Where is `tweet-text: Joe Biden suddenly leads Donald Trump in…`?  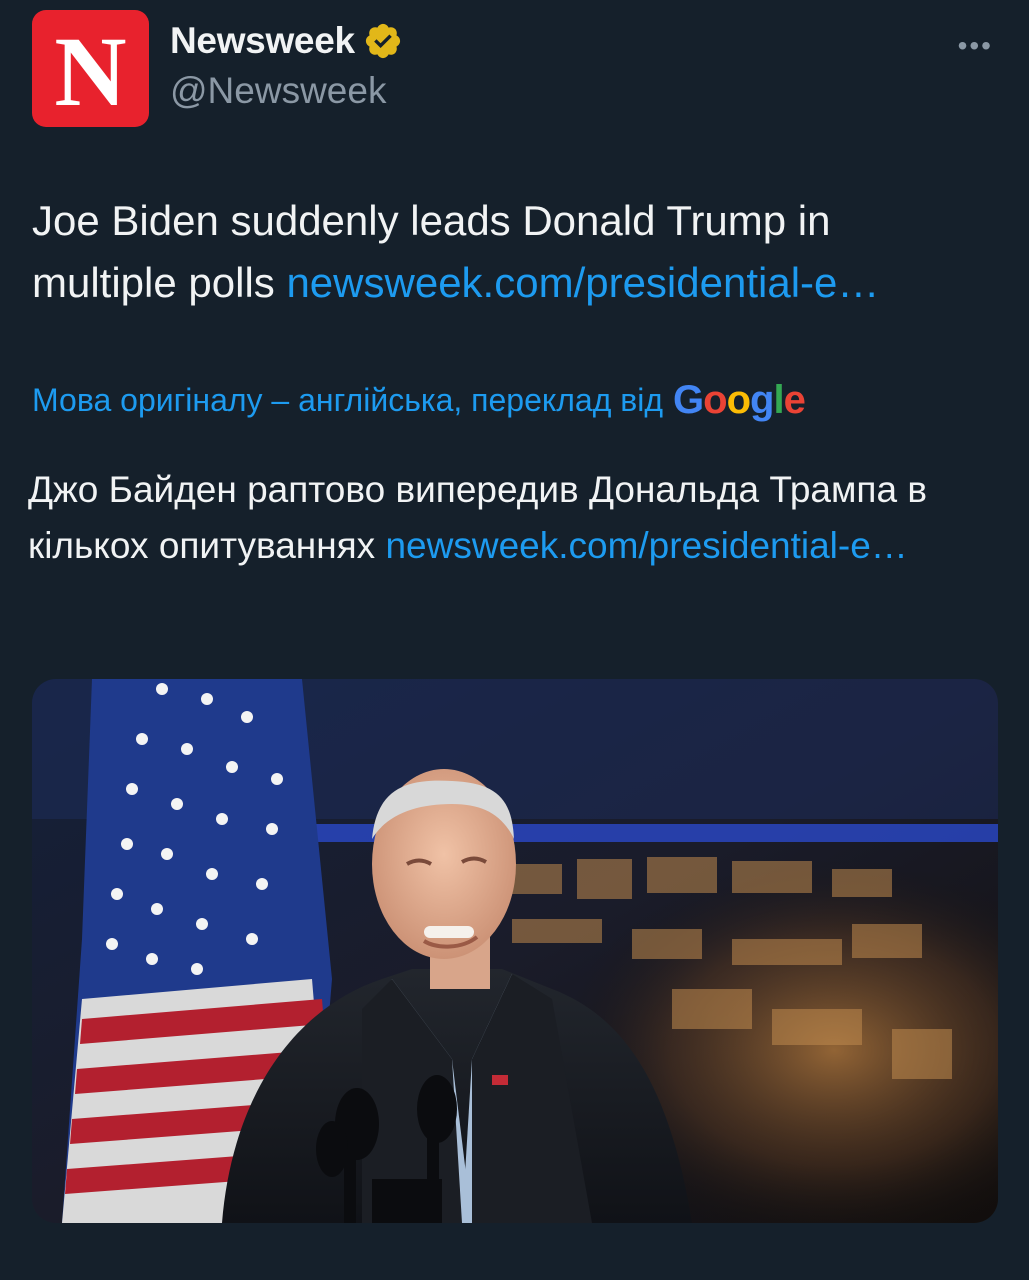 tweet-text: Joe Biden suddenly leads Donald Trump in… is located at coordinates (507, 252).